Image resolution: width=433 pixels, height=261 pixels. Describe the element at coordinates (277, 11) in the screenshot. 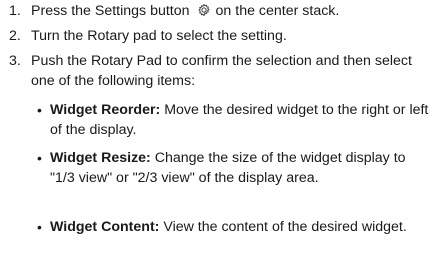

I see `step-text-after-icon: on the center stack.` at that location.